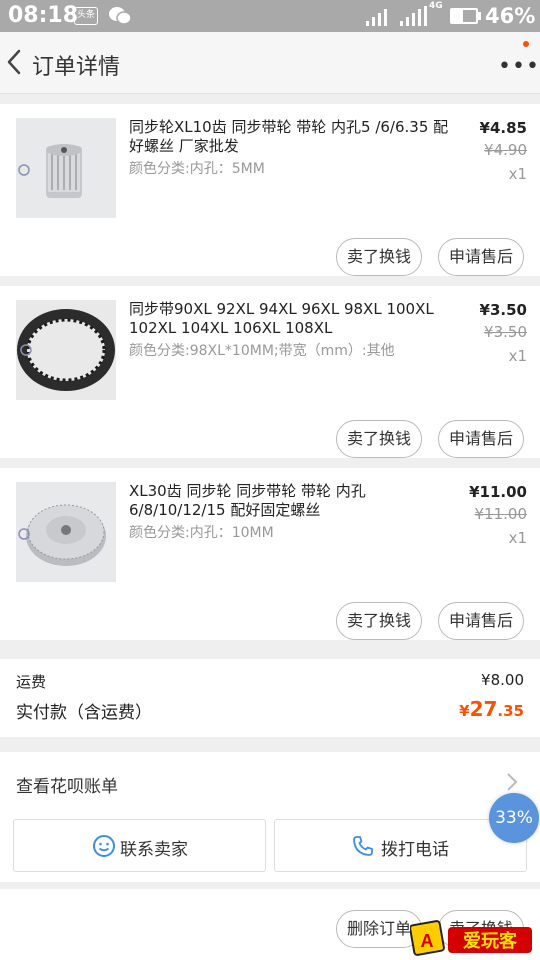 The image size is (540, 960). I want to click on more-menu-button: •••, so click(519, 66).